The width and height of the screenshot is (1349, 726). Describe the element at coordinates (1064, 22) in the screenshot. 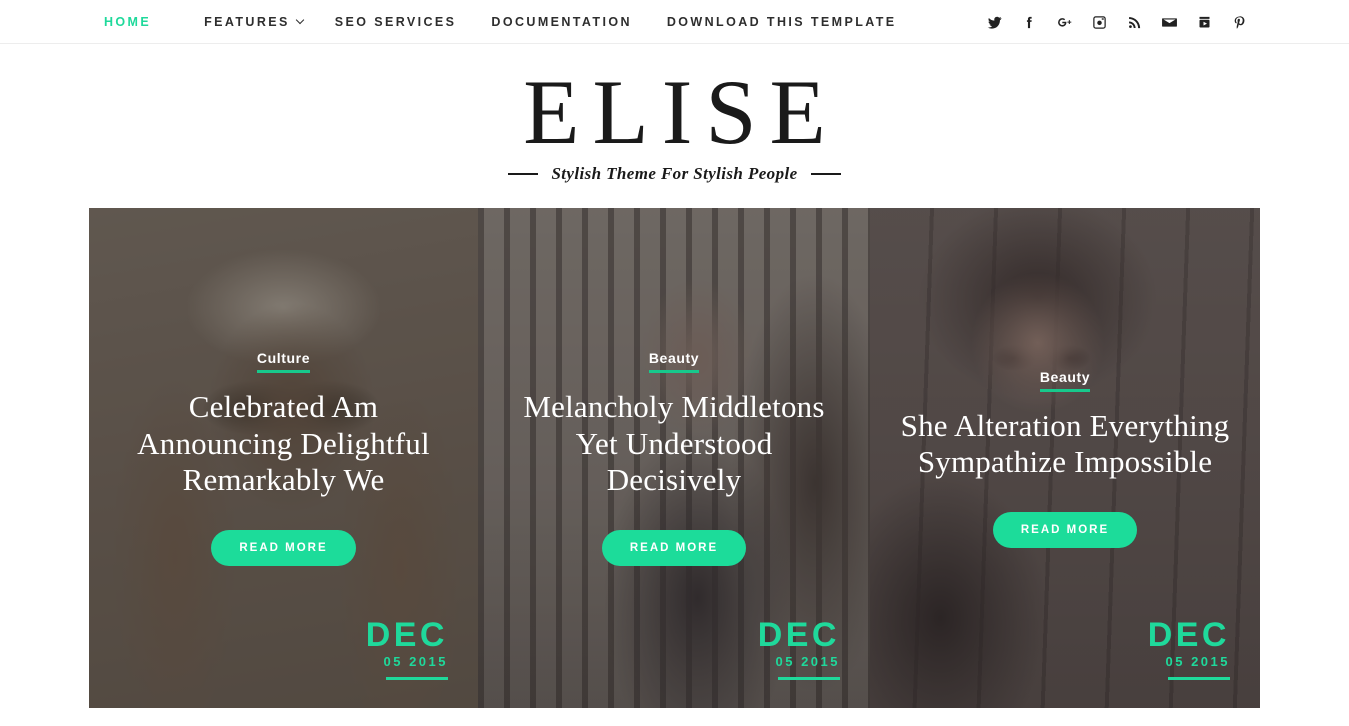

I see `google-plus-icon` at that location.